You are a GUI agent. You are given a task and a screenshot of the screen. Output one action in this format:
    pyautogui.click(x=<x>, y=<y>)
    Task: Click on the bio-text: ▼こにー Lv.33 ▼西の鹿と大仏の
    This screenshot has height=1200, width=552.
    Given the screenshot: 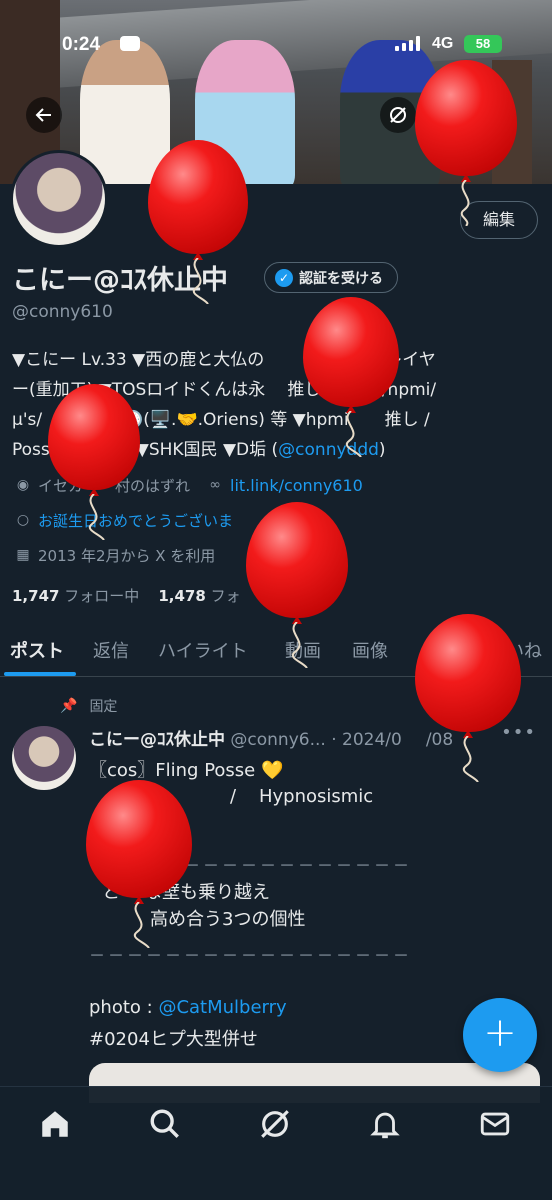 What is the action you would take?
    pyautogui.click(x=138, y=360)
    